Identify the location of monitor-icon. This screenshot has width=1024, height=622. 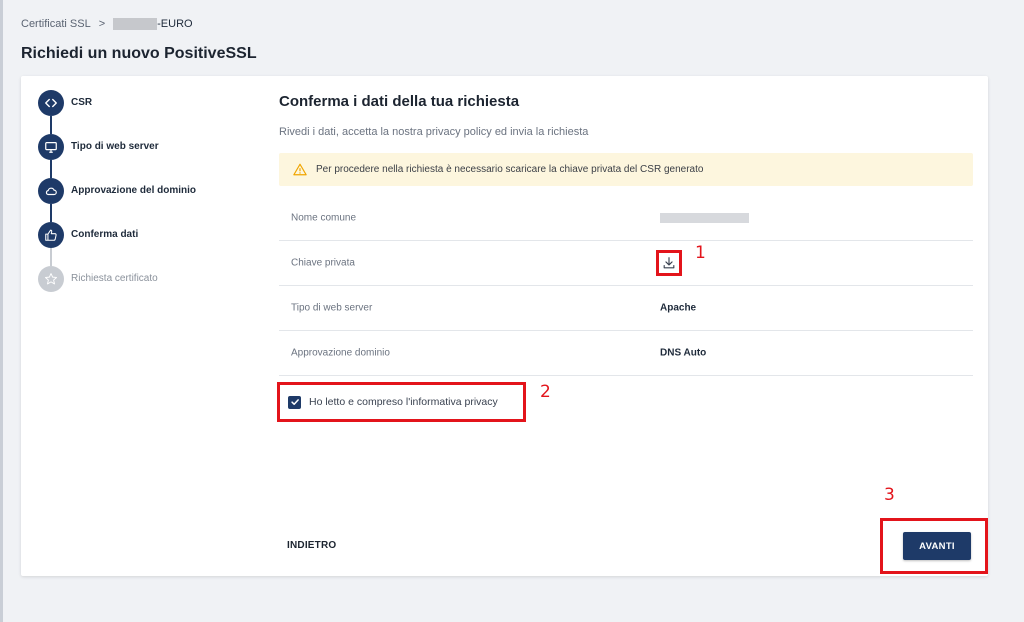
(51, 147).